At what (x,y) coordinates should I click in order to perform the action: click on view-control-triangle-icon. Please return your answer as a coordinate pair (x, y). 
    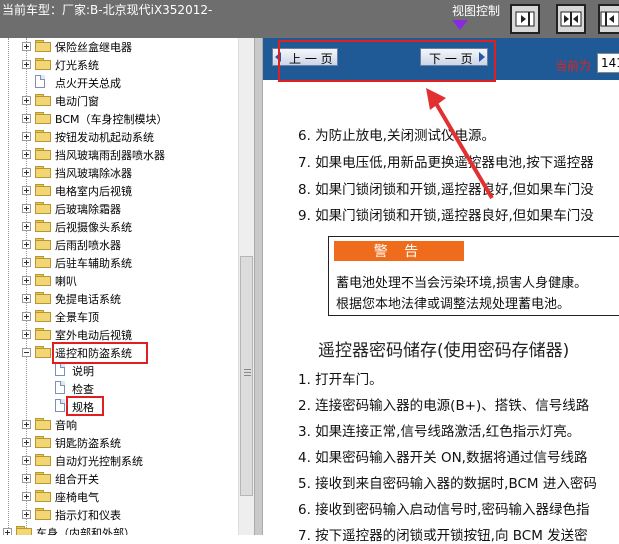
    Looking at the image, I should click on (460, 25).